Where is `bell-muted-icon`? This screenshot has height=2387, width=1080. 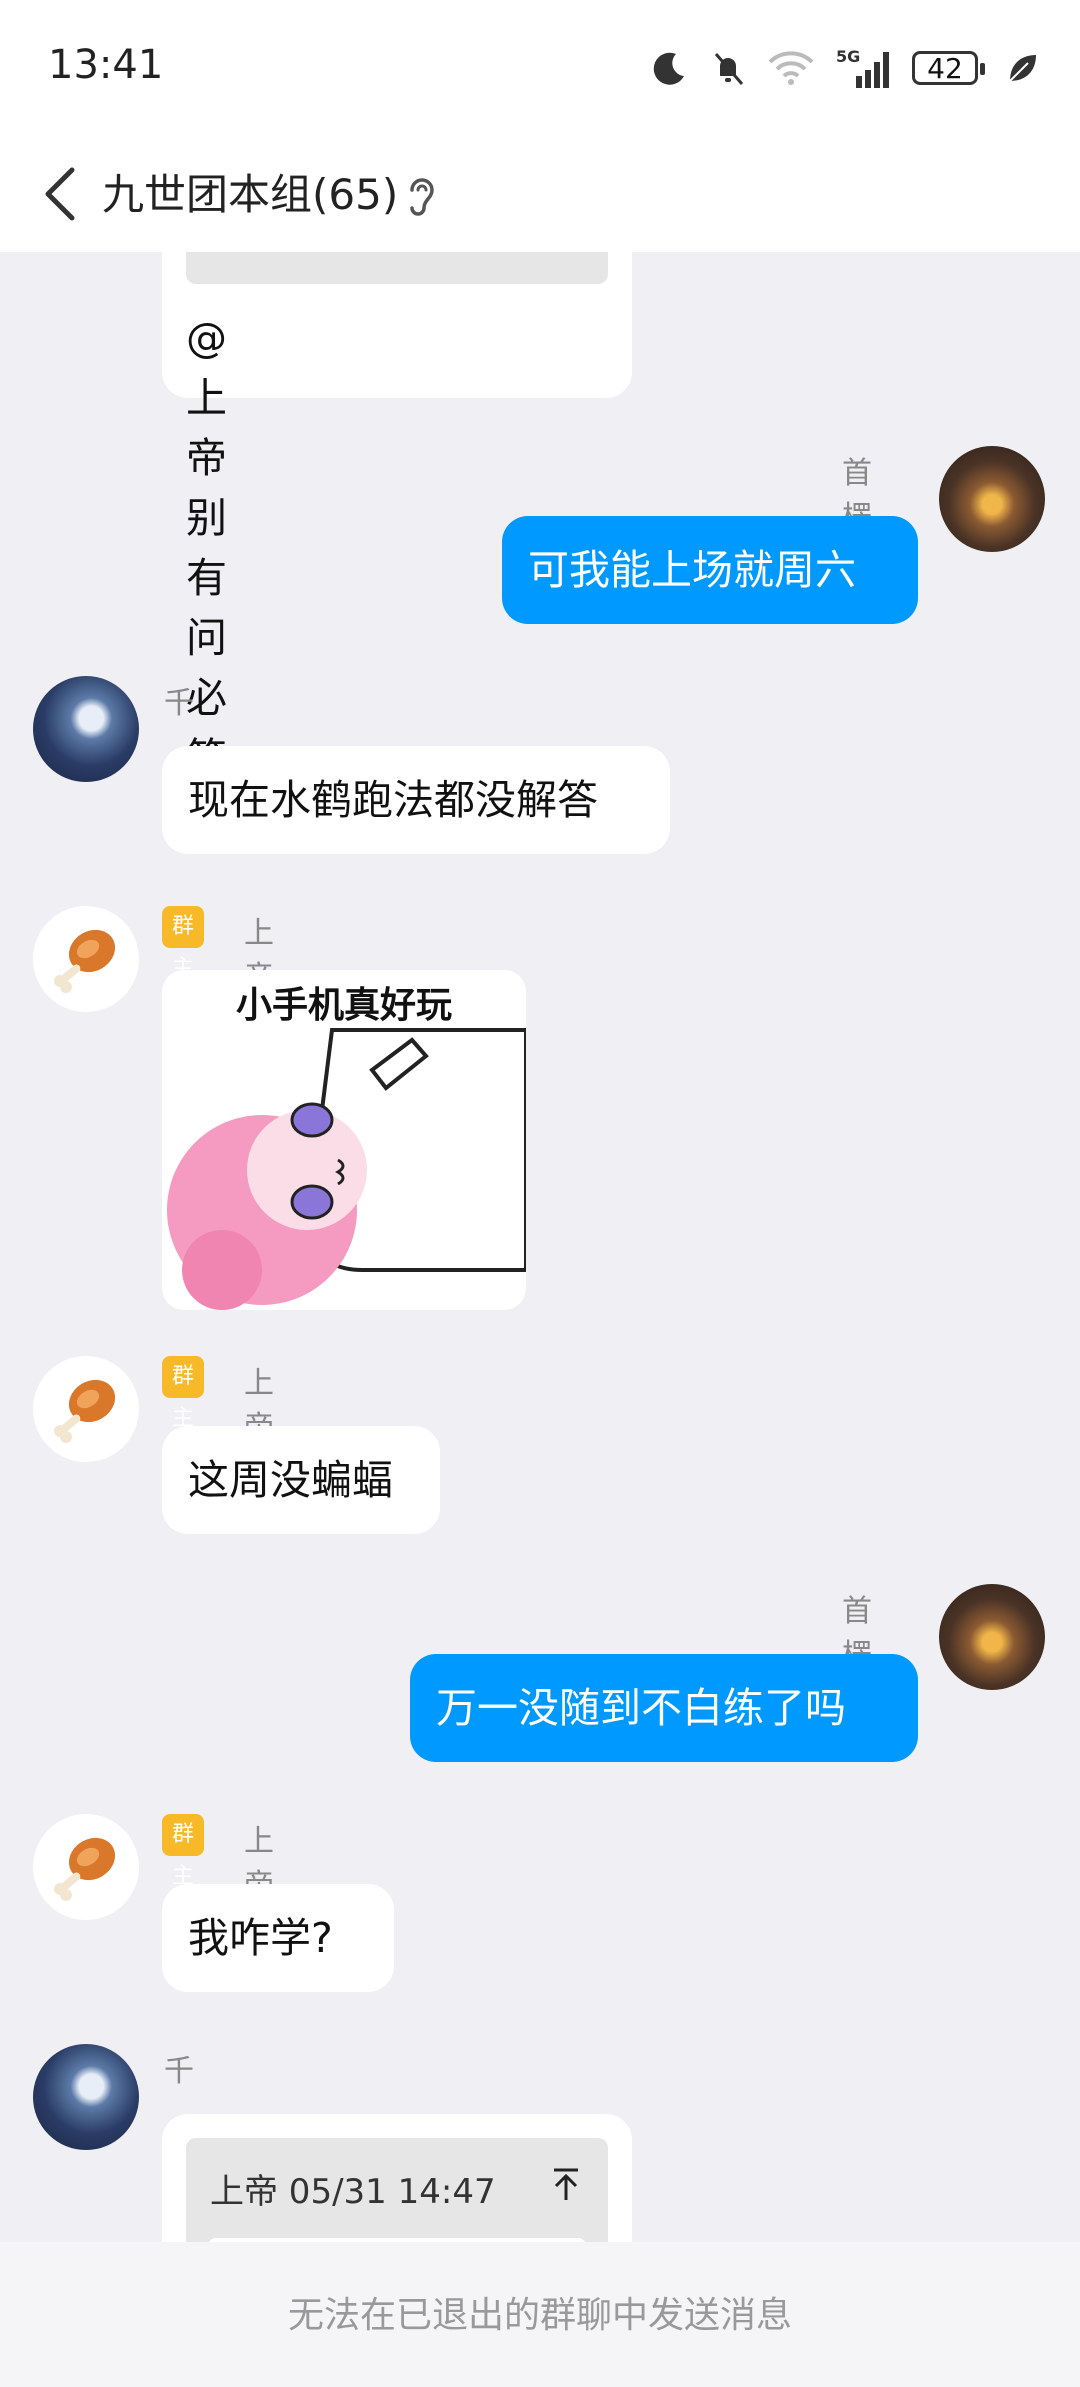 bell-muted-icon is located at coordinates (728, 68).